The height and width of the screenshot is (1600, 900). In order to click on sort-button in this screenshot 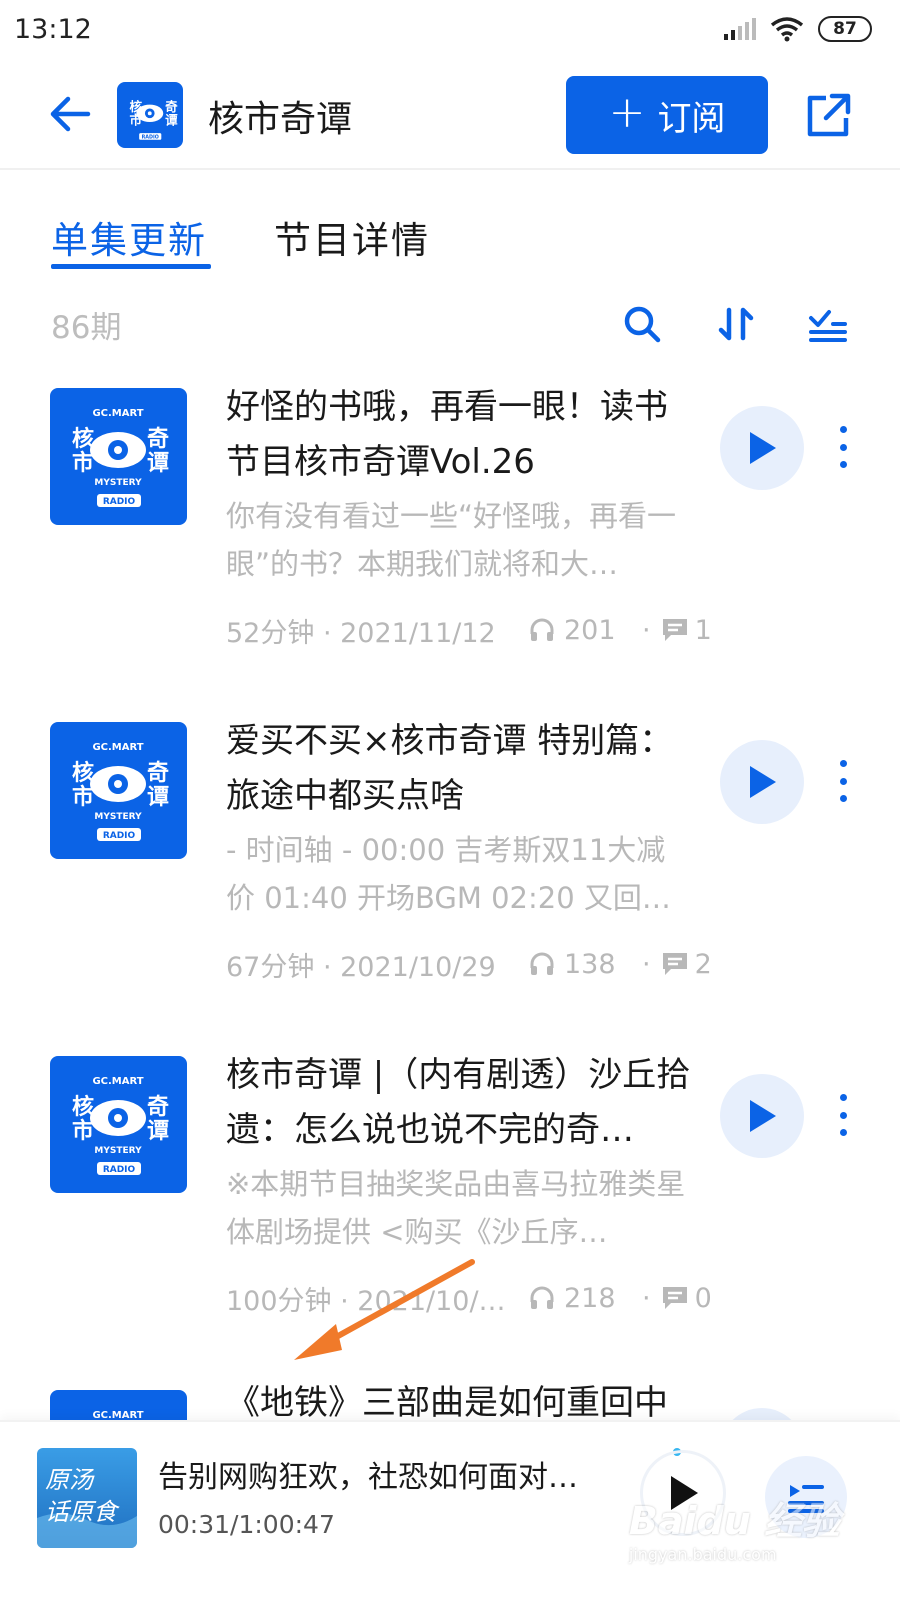, I will do `click(736, 324)`.